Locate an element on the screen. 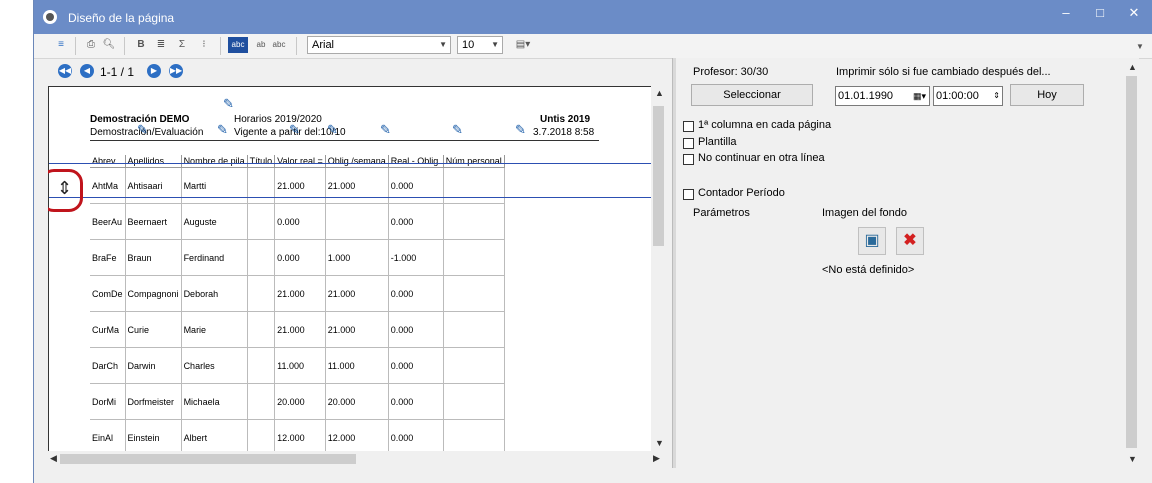 Image resolution: width=1152 pixels, height=483 pixels. select-button: Seleccionar is located at coordinates (752, 95).